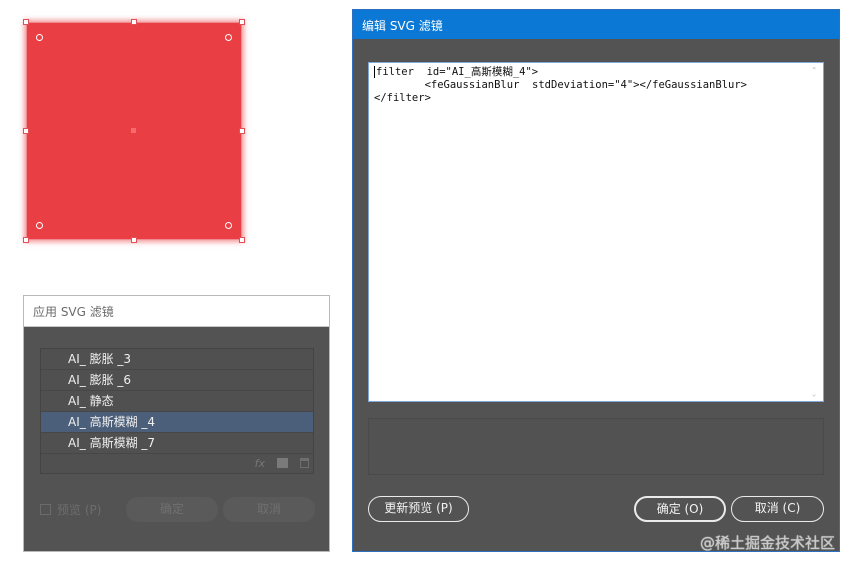 This screenshot has height=573, width=853. What do you see at coordinates (242, 240) in the screenshot?
I see `resize-handle-bottom-right` at bounding box center [242, 240].